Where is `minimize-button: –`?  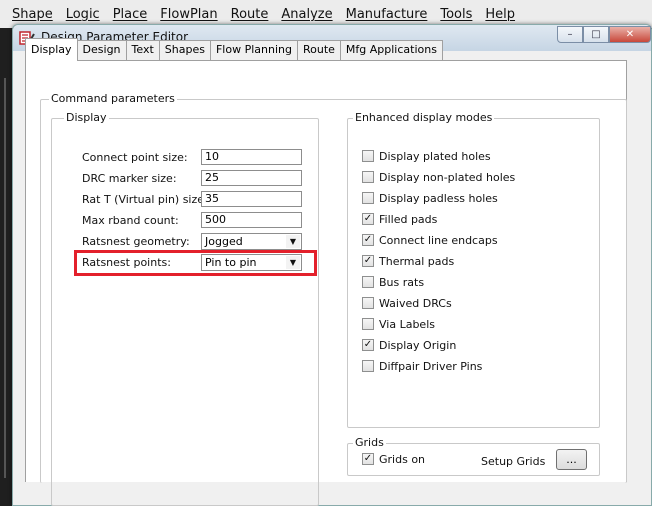 minimize-button: – is located at coordinates (570, 34).